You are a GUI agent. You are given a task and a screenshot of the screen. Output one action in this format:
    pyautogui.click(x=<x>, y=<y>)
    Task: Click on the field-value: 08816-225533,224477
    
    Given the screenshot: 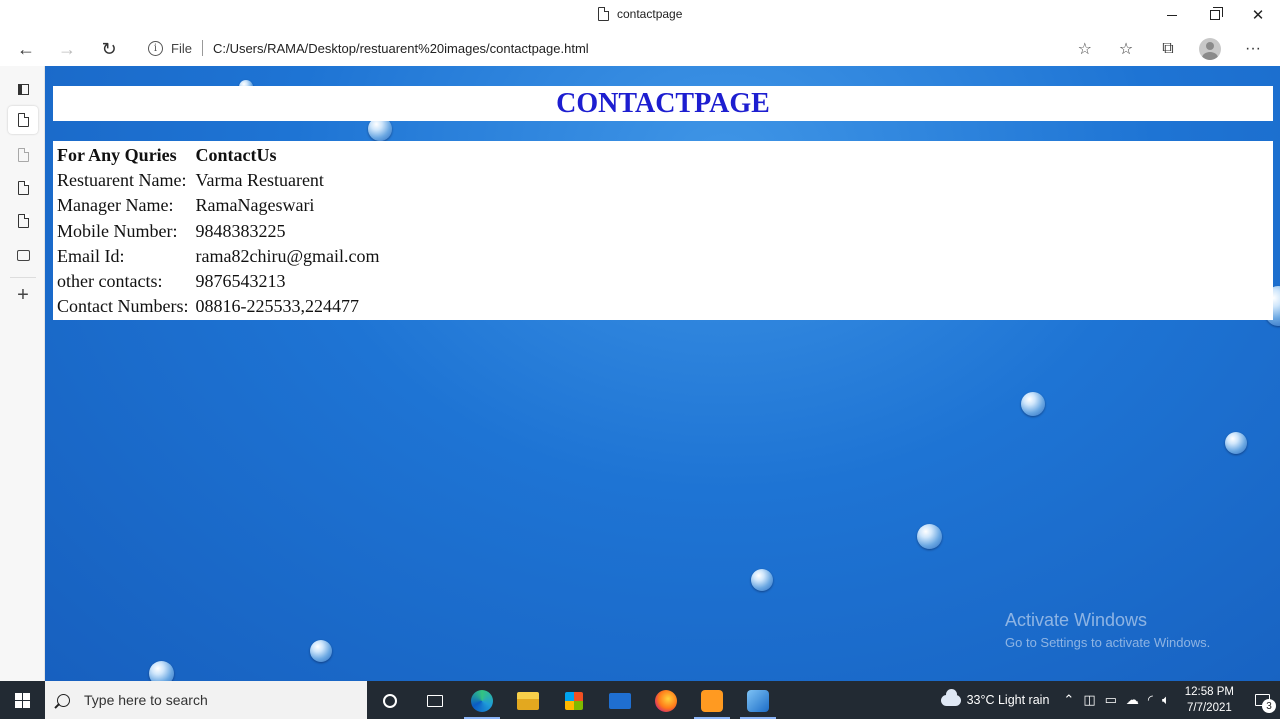 What is the action you would take?
    pyautogui.click(x=277, y=306)
    